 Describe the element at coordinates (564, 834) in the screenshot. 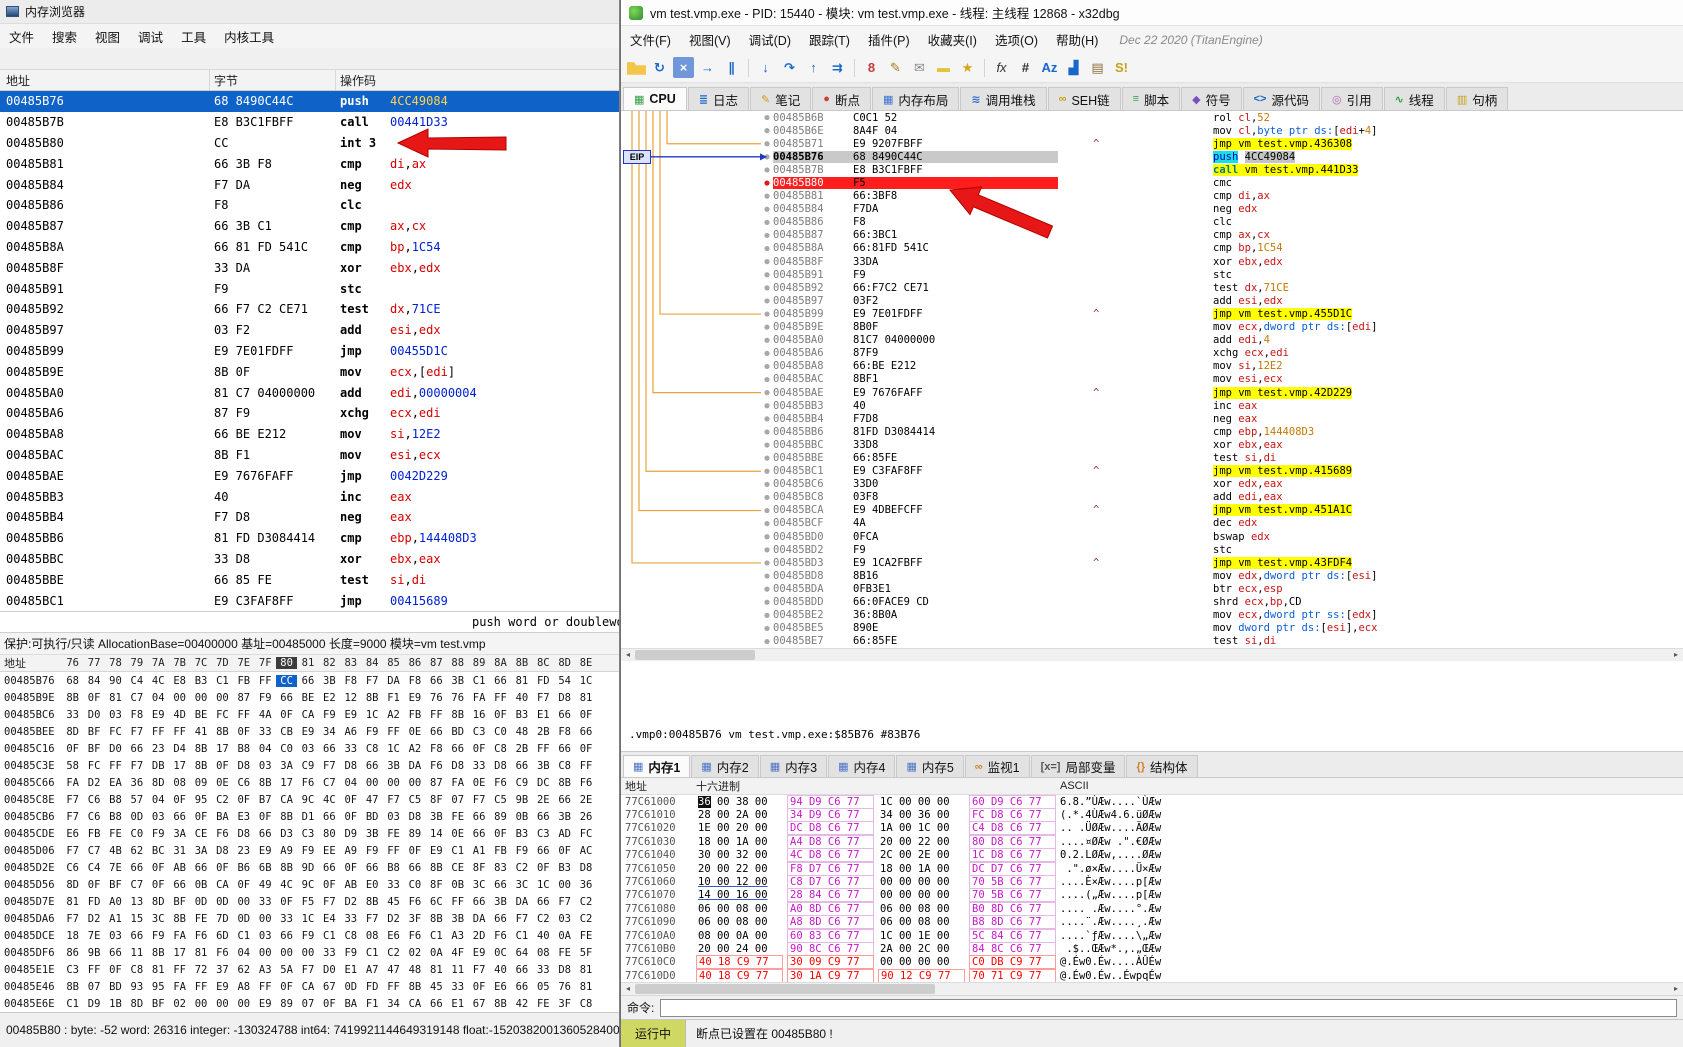

I see `hex-byte-cell: AD` at that location.